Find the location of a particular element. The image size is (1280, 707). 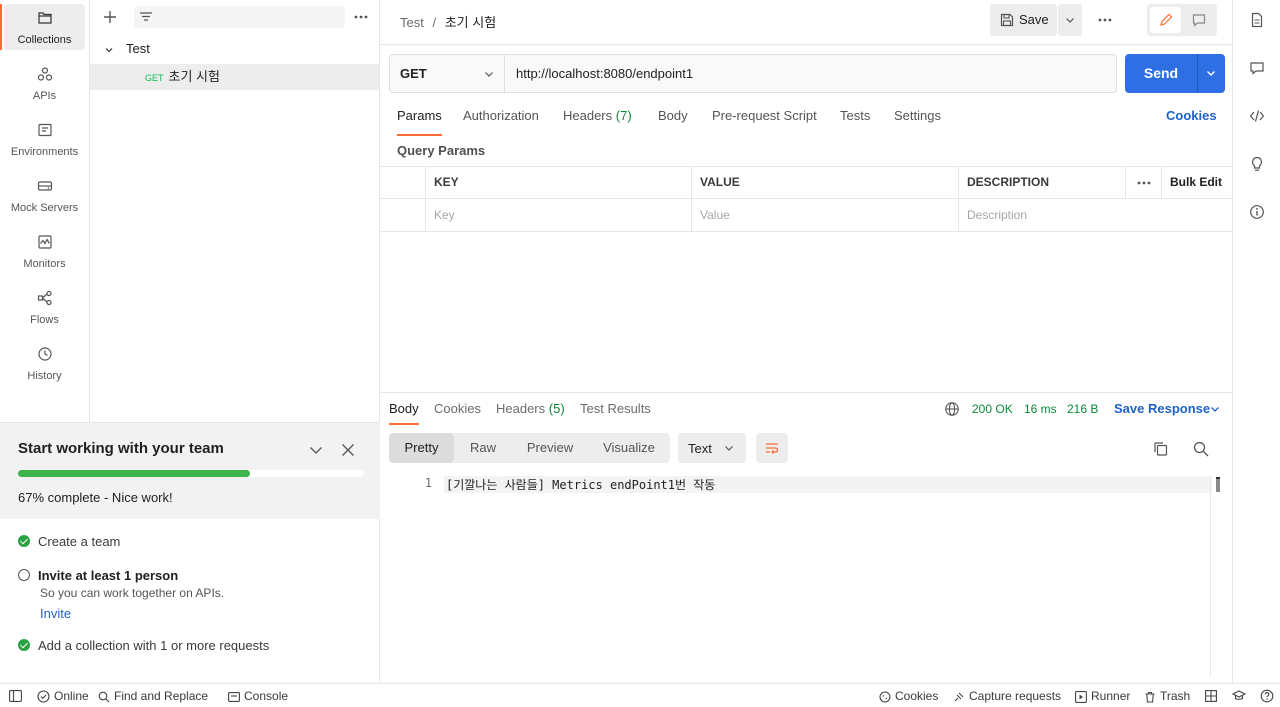

response-divider is located at coordinates (806, 392).